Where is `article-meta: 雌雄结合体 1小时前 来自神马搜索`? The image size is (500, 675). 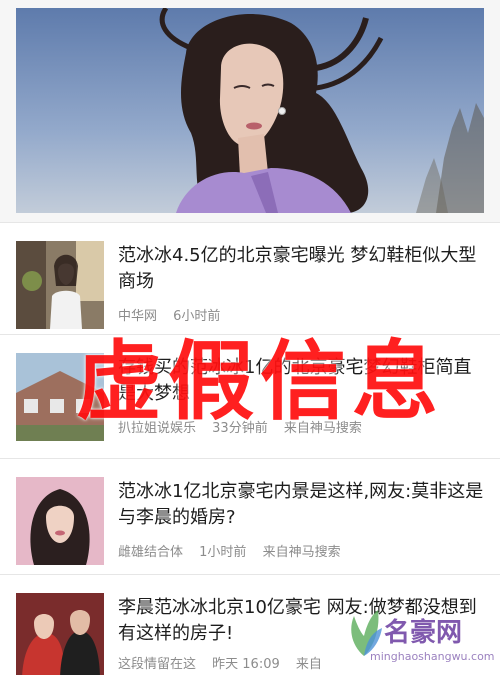 article-meta: 雌雄结合体 1小时前 来自神马搜索 is located at coordinates (303, 550).